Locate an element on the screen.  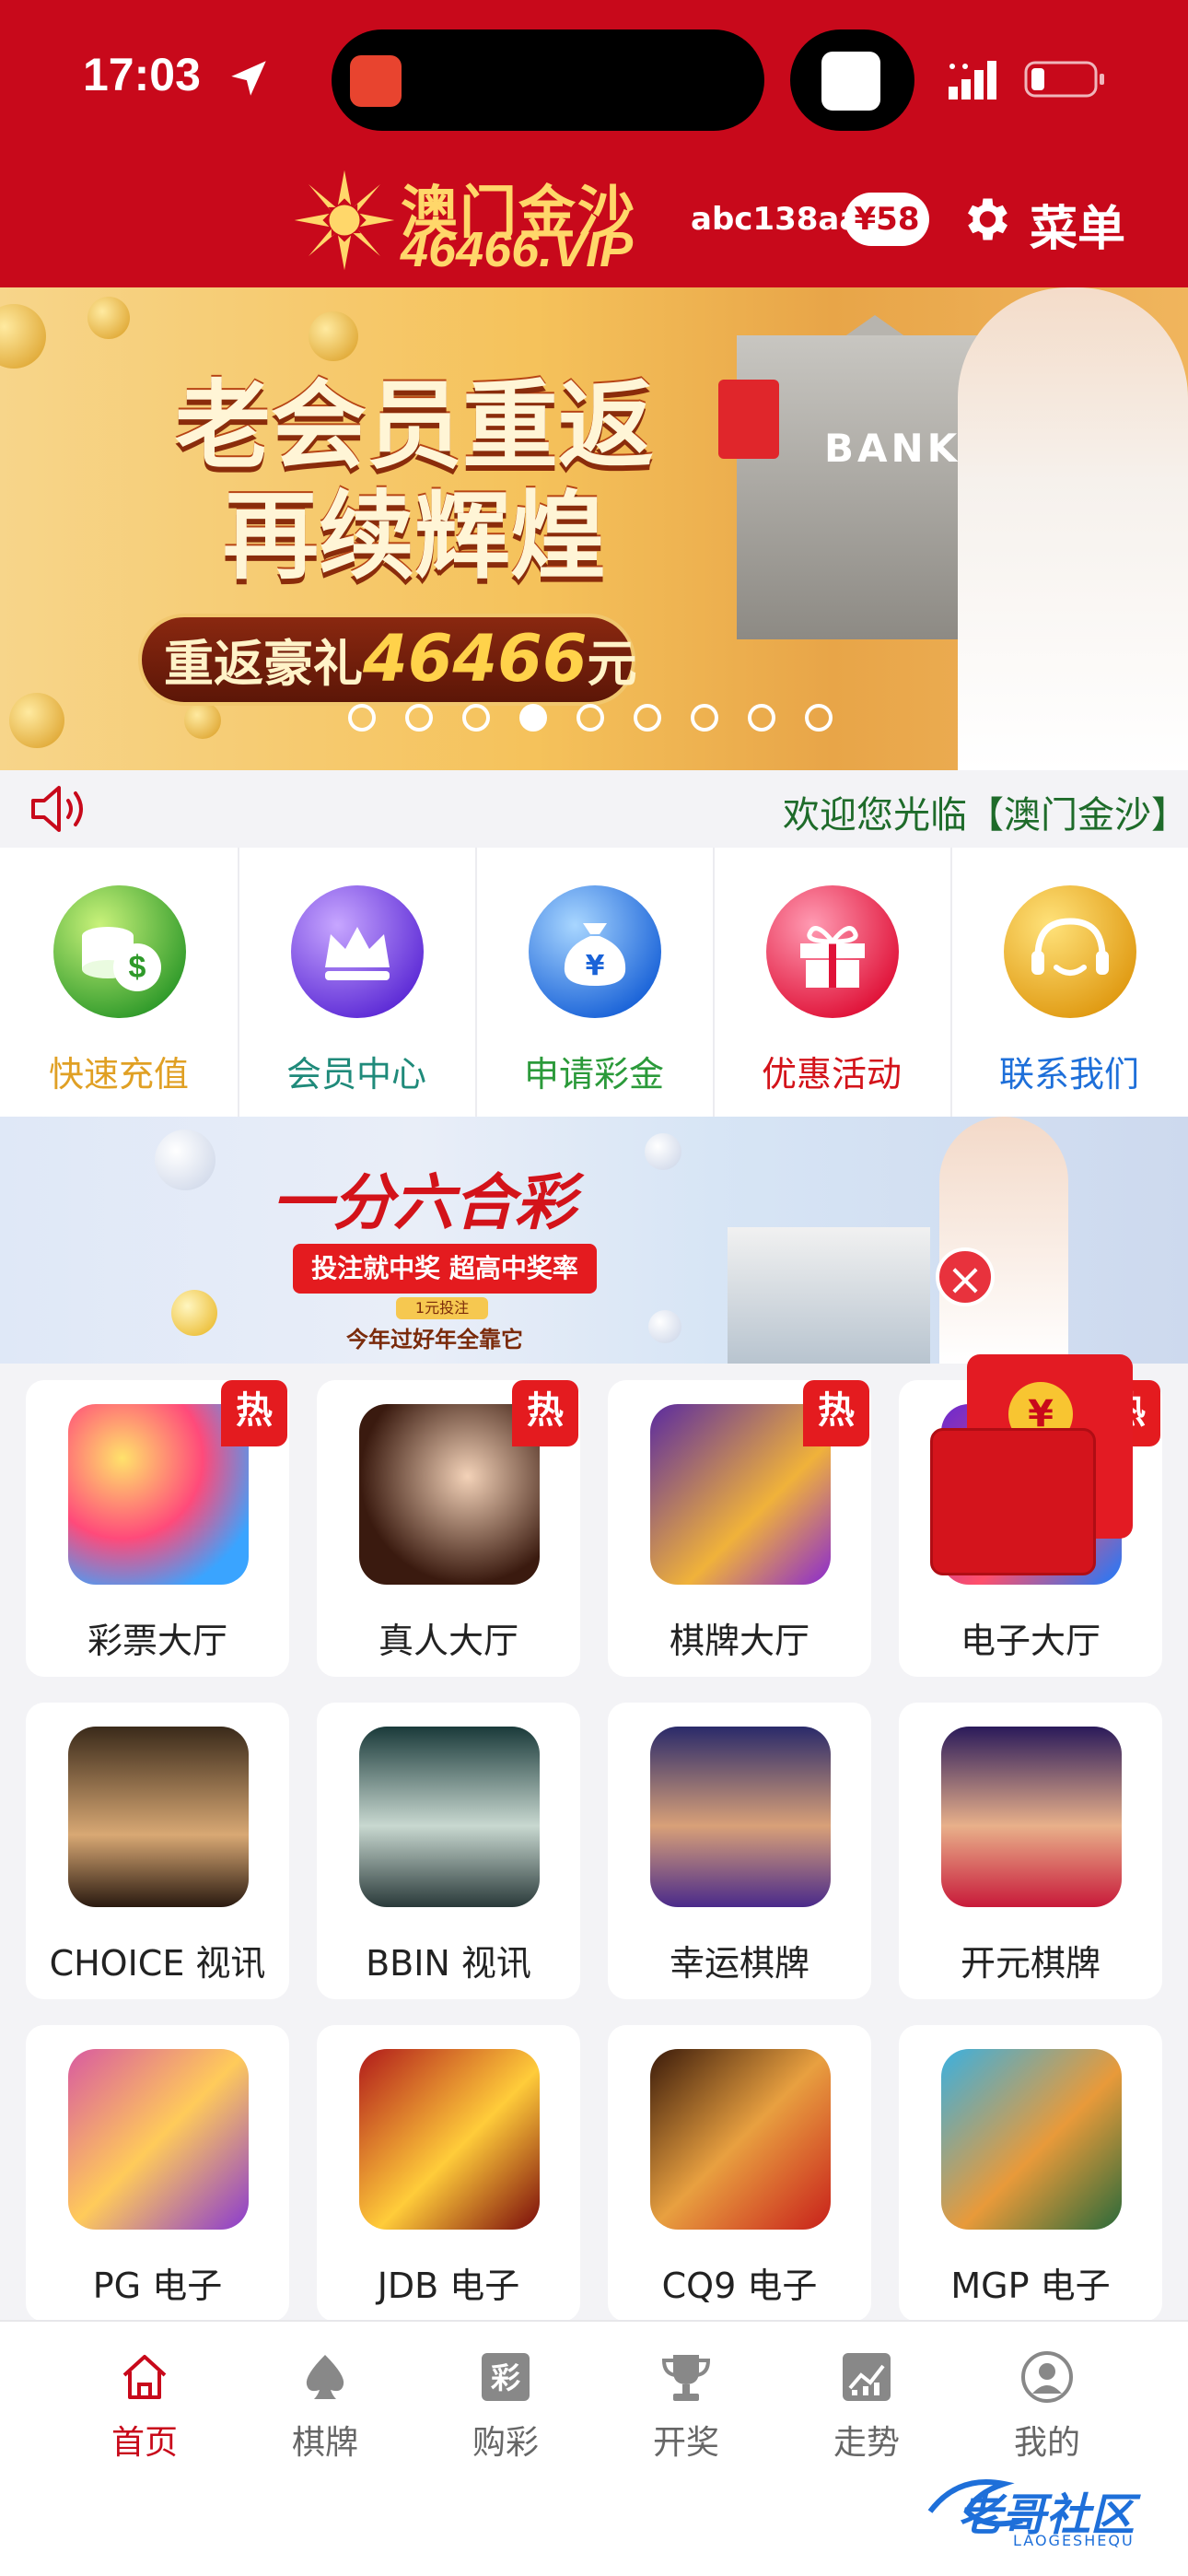
tab-label: 开奖 is located at coordinates (685, 2443).